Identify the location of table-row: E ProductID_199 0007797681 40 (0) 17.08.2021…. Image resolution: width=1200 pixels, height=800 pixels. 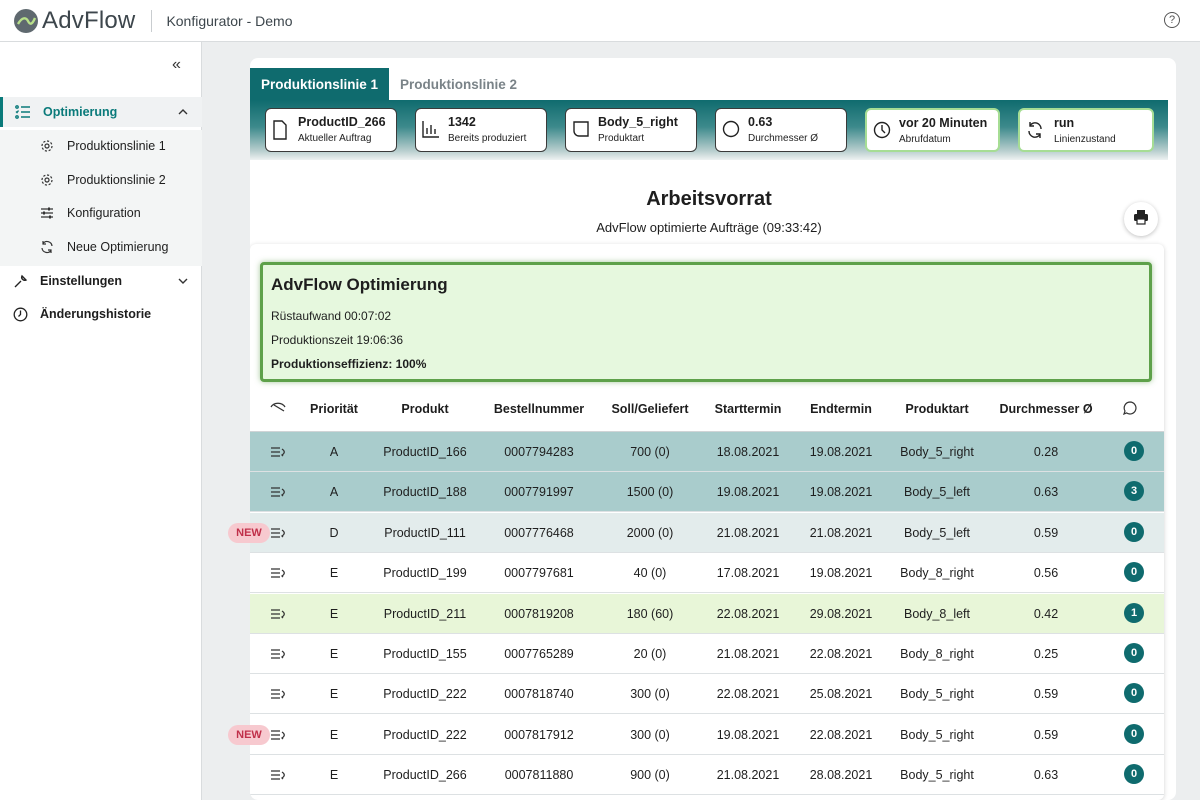
(707, 573).